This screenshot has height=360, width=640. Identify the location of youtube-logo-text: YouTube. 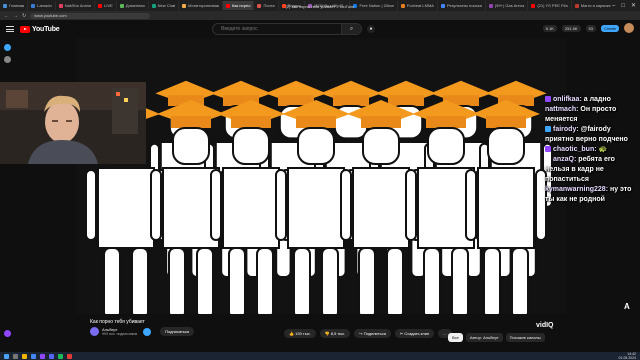
(46, 29).